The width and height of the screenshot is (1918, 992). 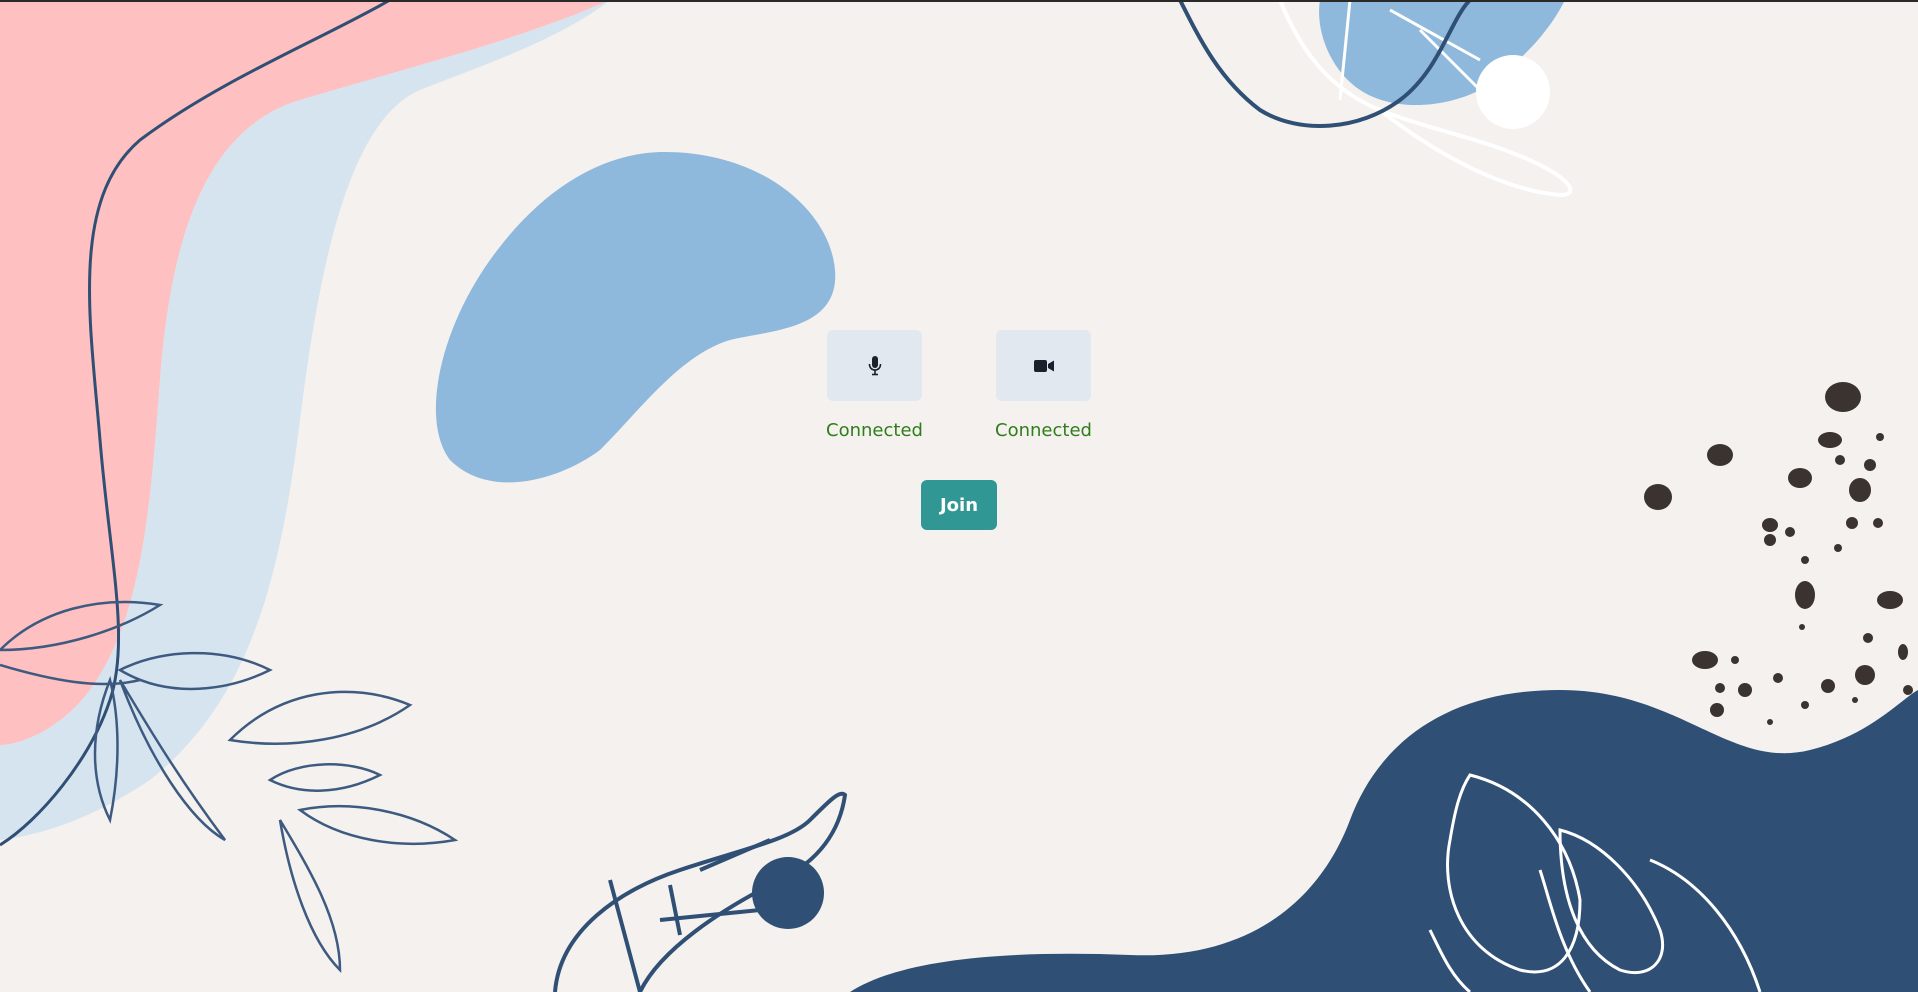 I want to click on video-camera-icon, so click(x=1043, y=365).